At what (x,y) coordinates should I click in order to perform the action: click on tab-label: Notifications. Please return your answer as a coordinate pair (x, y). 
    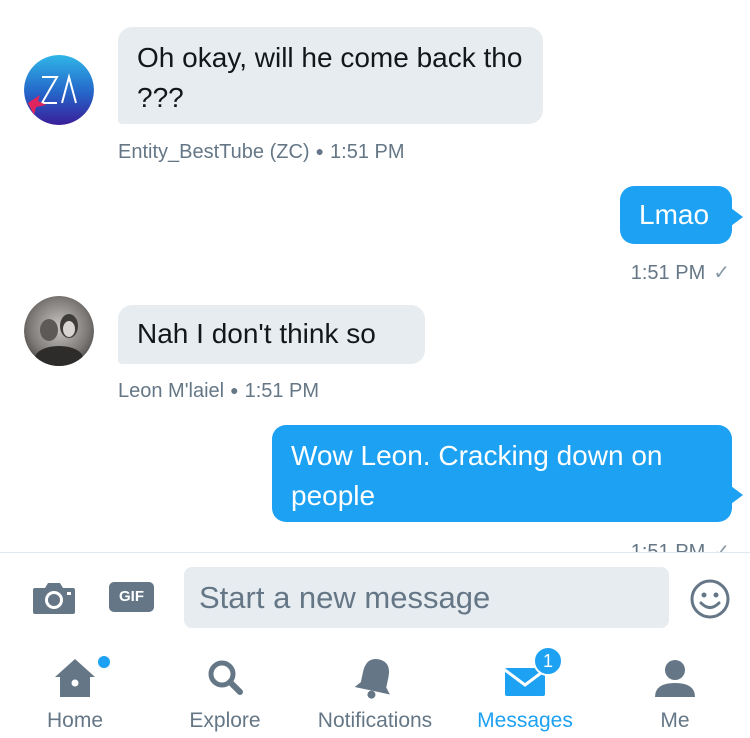
    Looking at the image, I should click on (375, 720).